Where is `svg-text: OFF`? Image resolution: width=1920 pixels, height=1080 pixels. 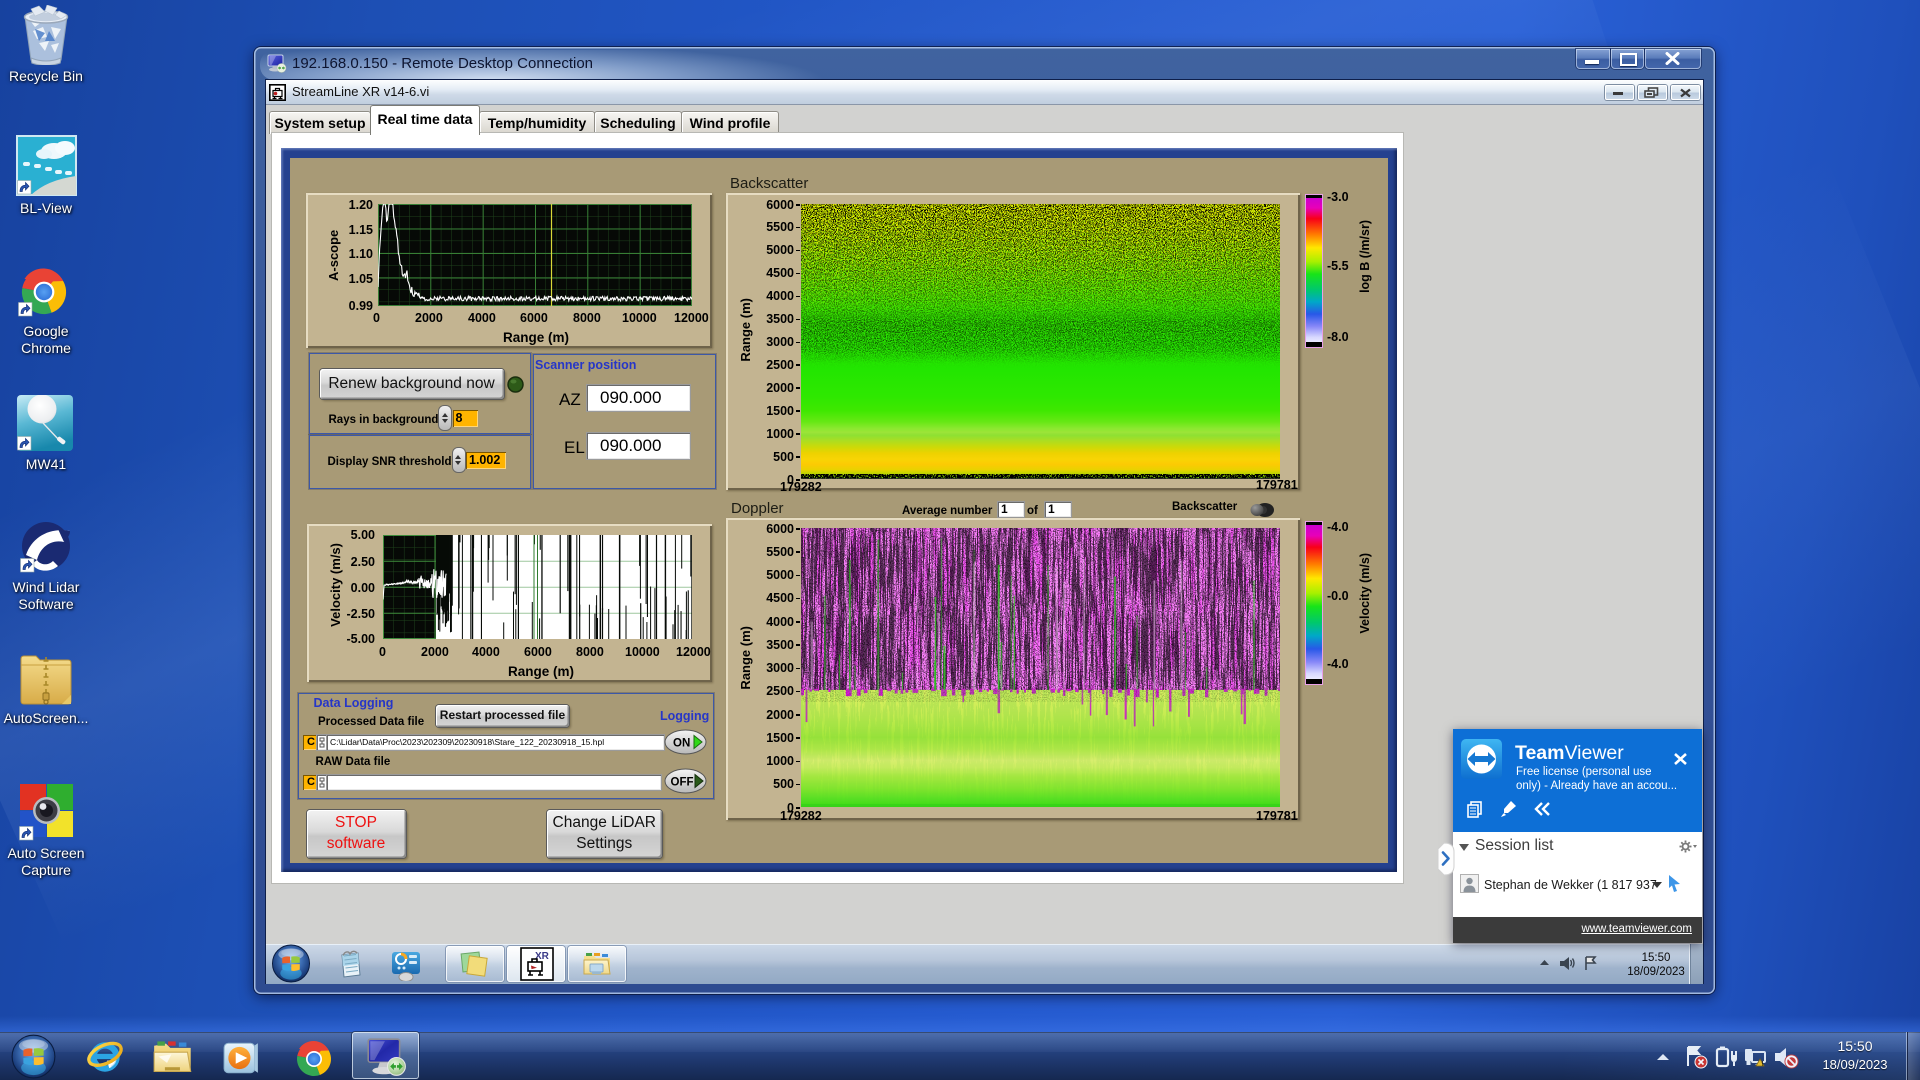 svg-text: OFF is located at coordinates (682, 783).